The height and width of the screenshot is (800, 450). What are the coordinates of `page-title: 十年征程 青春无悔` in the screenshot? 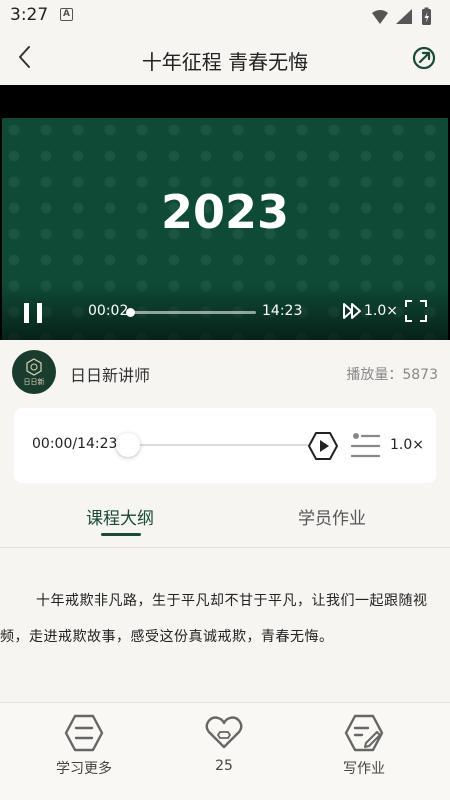 It's located at (225, 62).